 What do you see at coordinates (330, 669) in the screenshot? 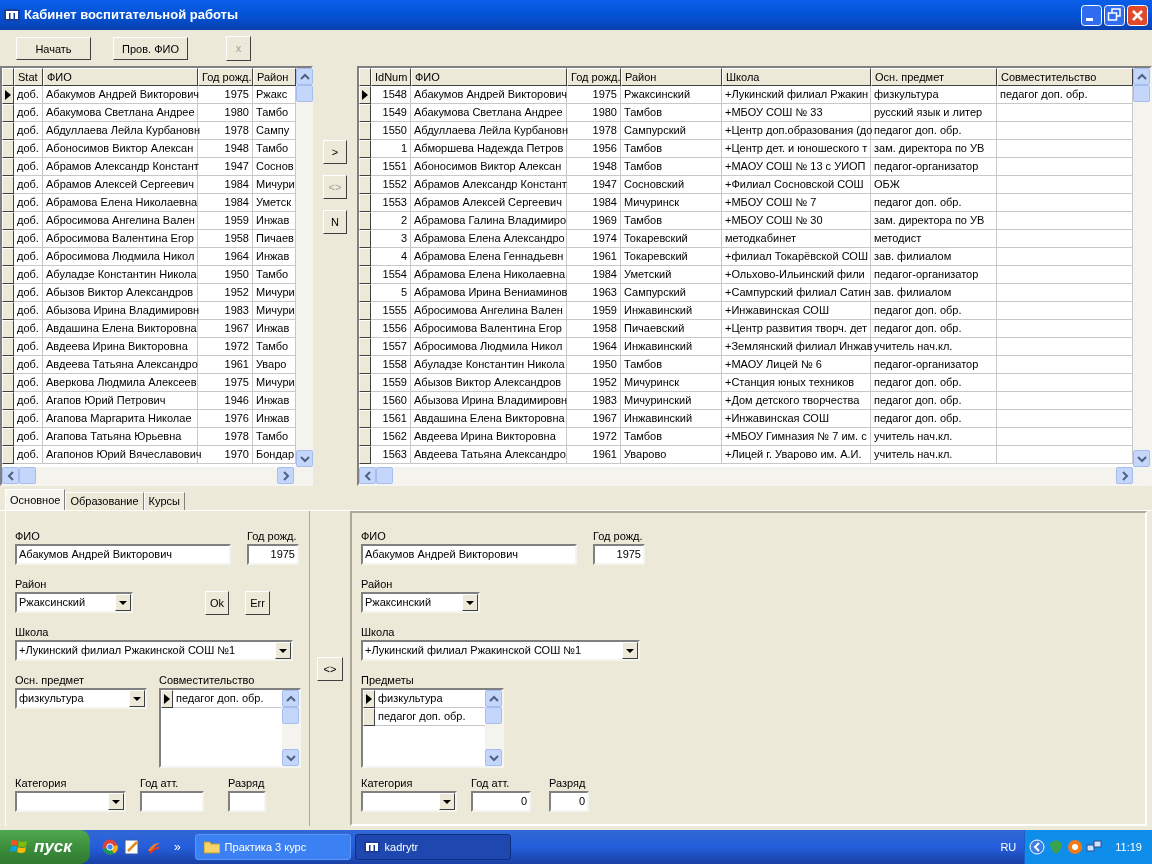
I see `copy-button: <>` at bounding box center [330, 669].